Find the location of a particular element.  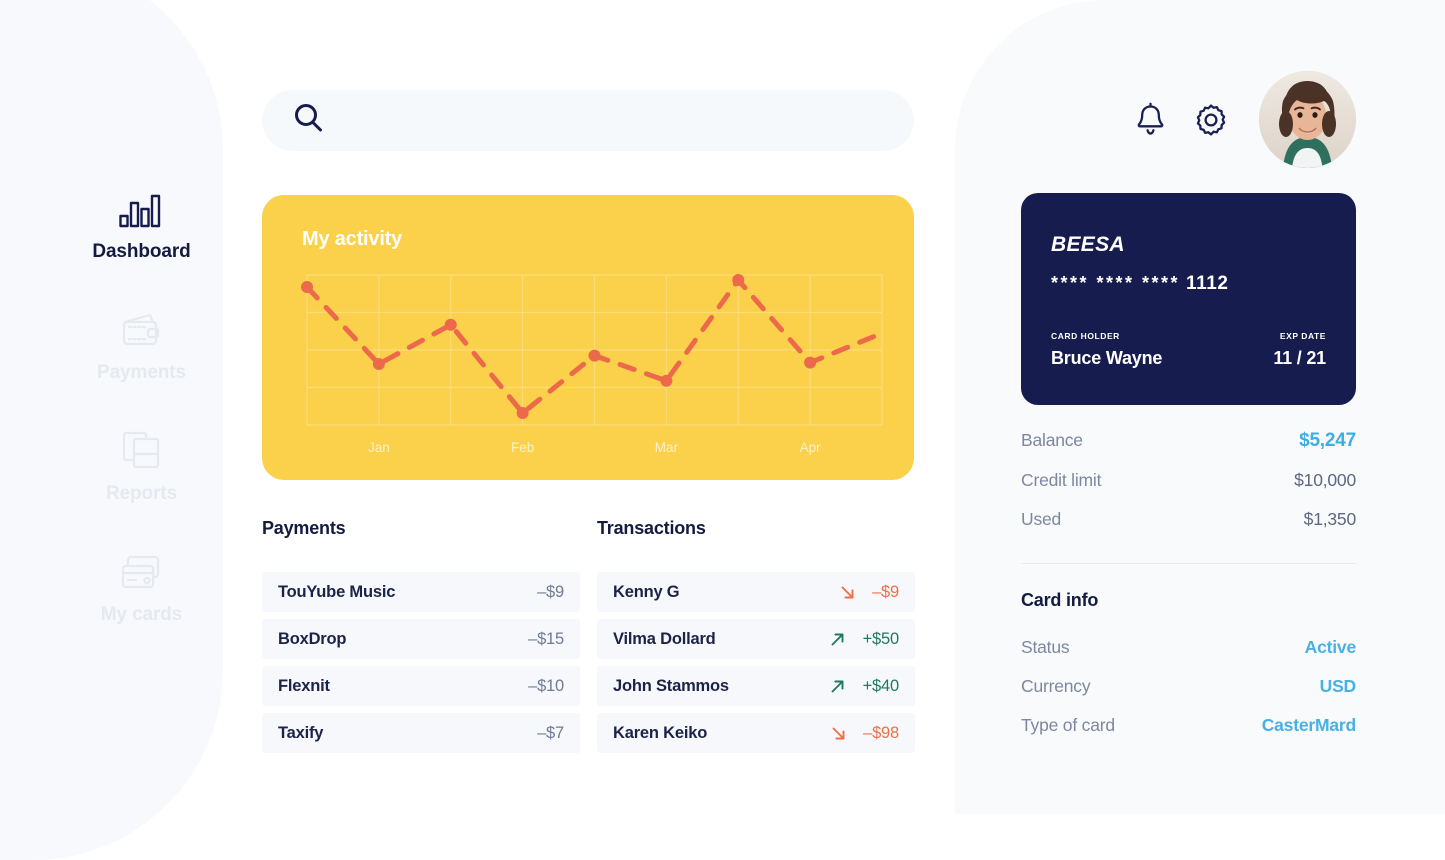

gear-icon is located at coordinates (1211, 120).